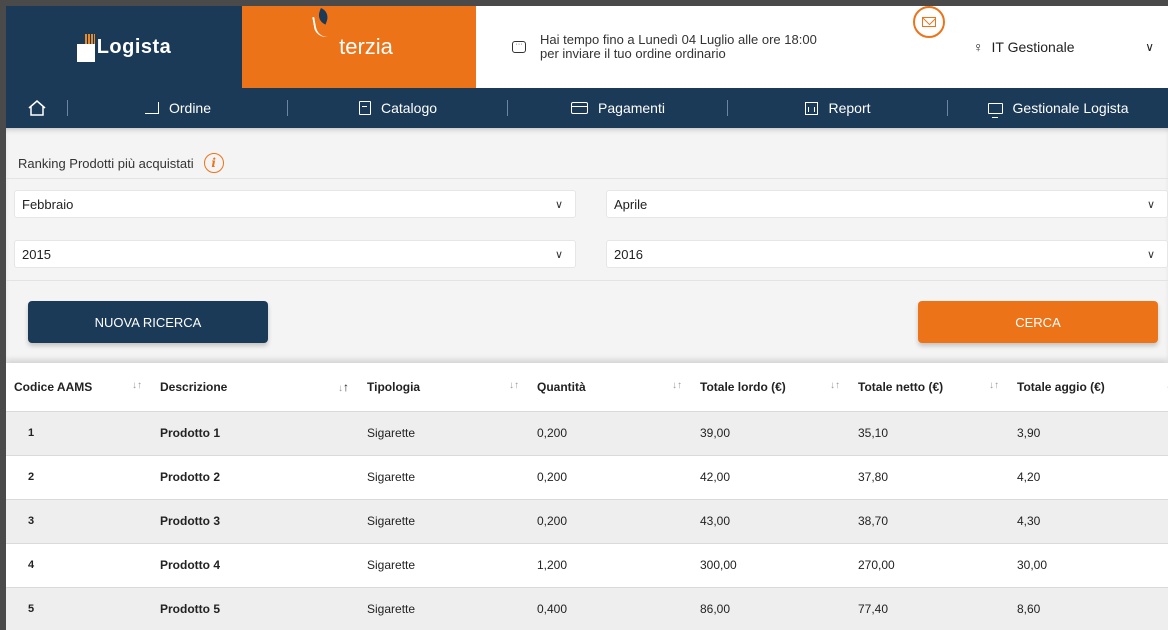 The image size is (1168, 630). What do you see at coordinates (79, 432) in the screenshot?
I see `cell-code: 1` at bounding box center [79, 432].